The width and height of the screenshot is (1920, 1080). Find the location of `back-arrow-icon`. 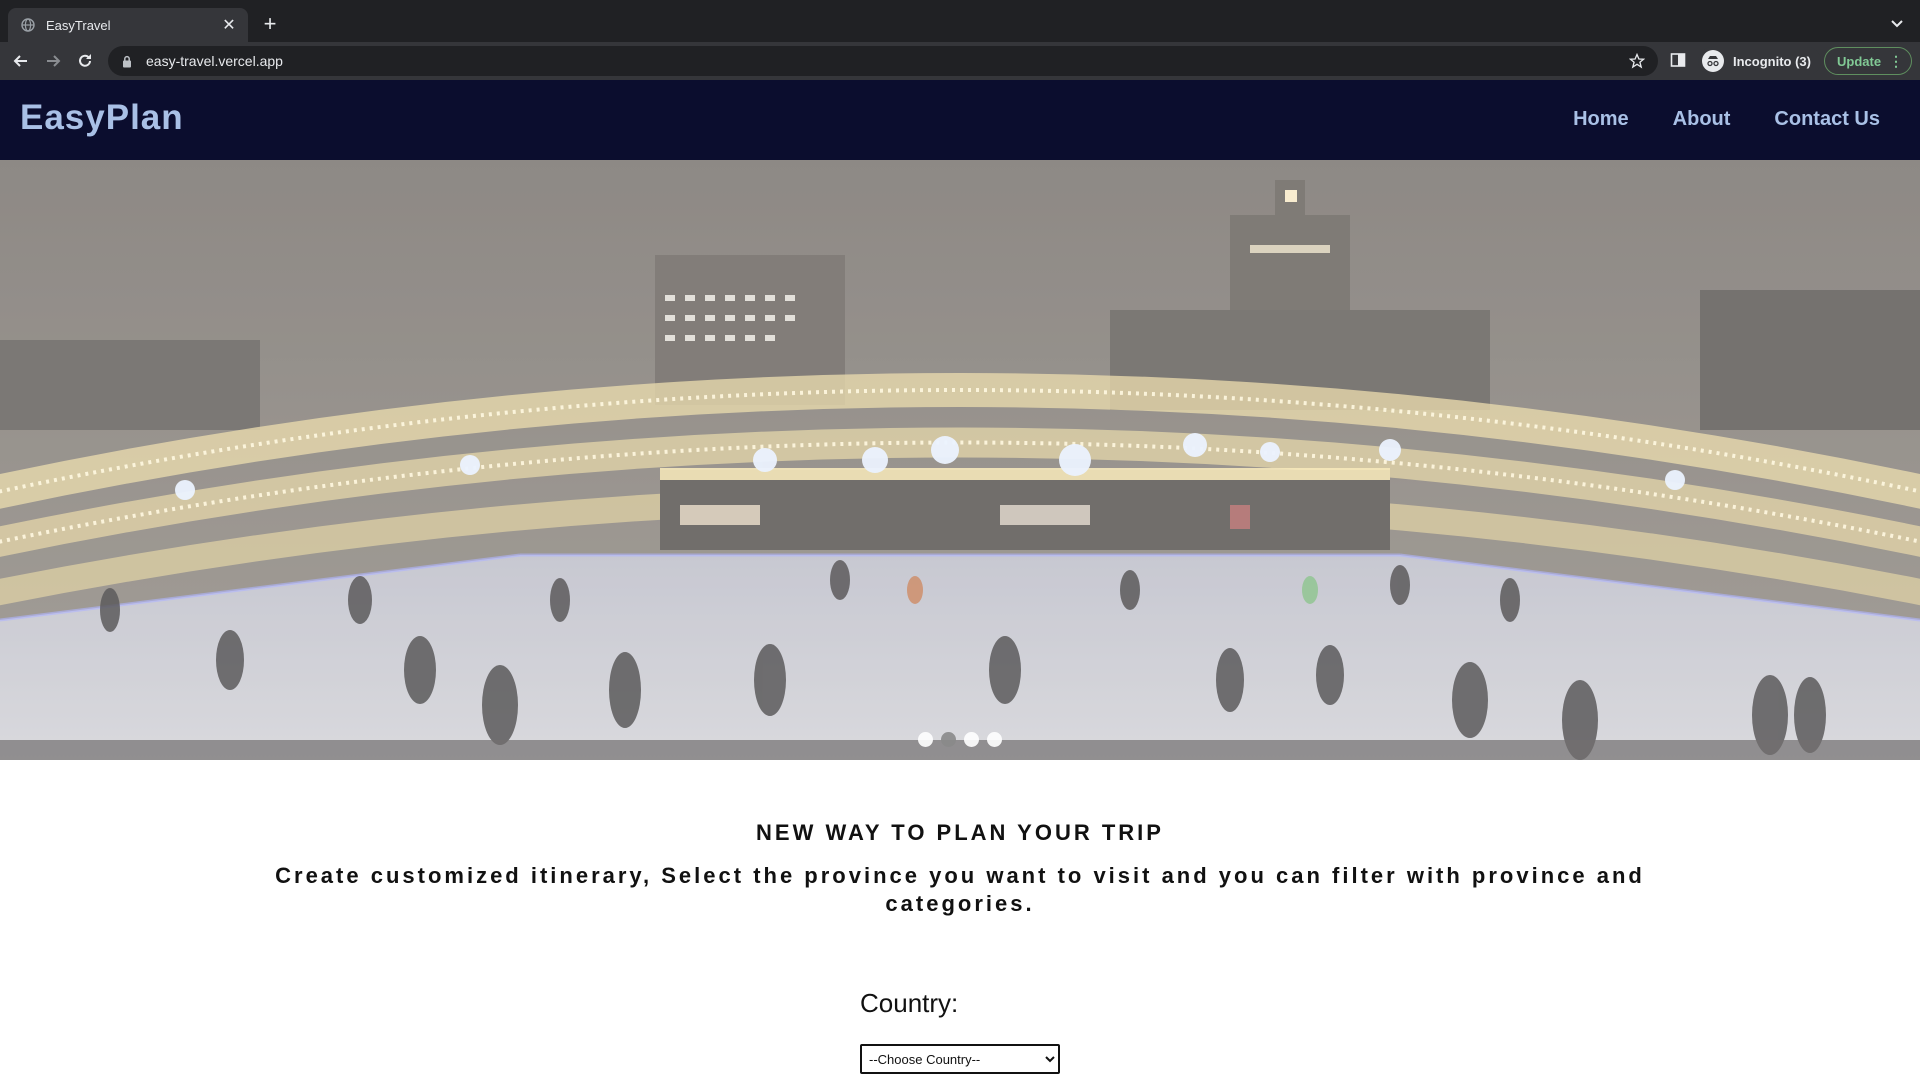

back-arrow-icon is located at coordinates (21, 61).